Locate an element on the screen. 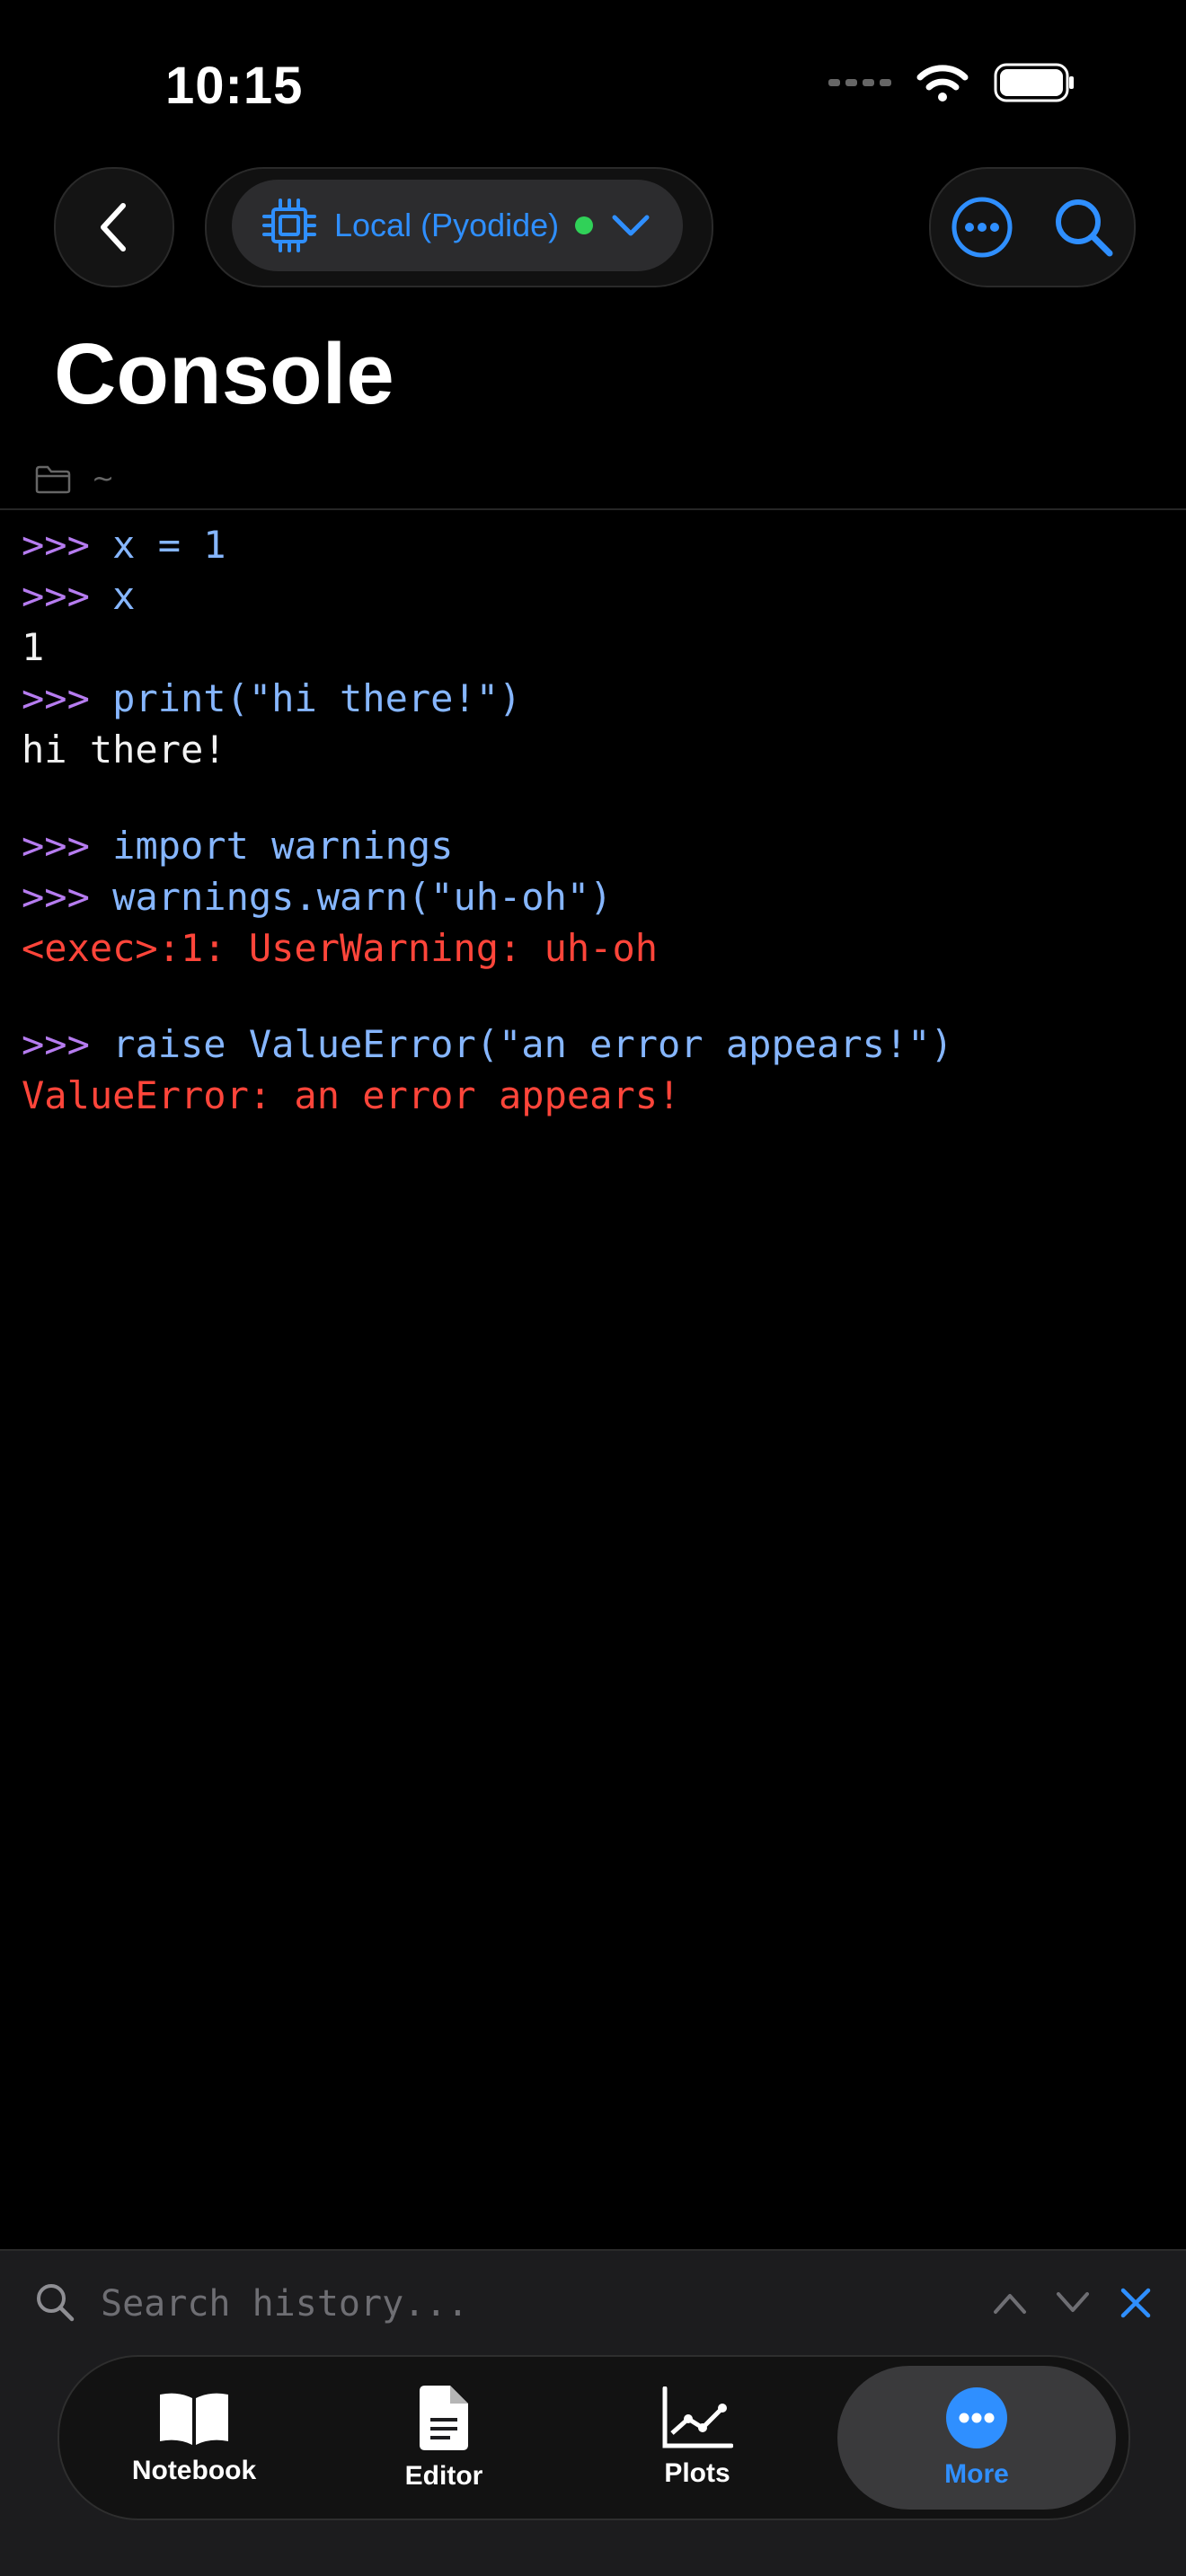 The image size is (1186, 2576). more-options-icon is located at coordinates (982, 227).